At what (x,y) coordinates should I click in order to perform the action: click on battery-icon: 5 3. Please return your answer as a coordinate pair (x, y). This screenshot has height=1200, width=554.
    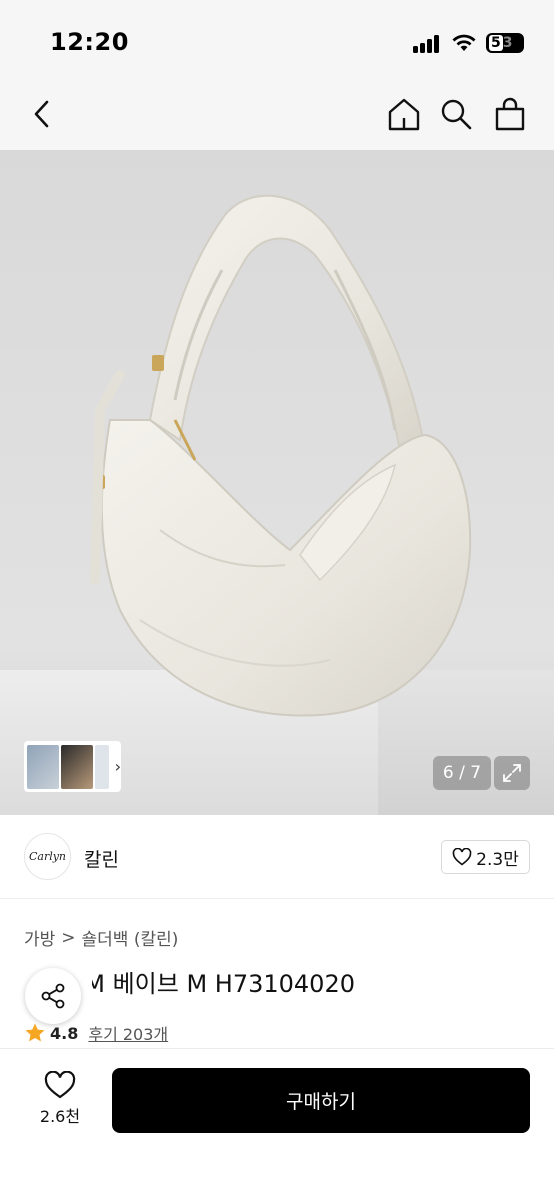
    Looking at the image, I should click on (505, 43).